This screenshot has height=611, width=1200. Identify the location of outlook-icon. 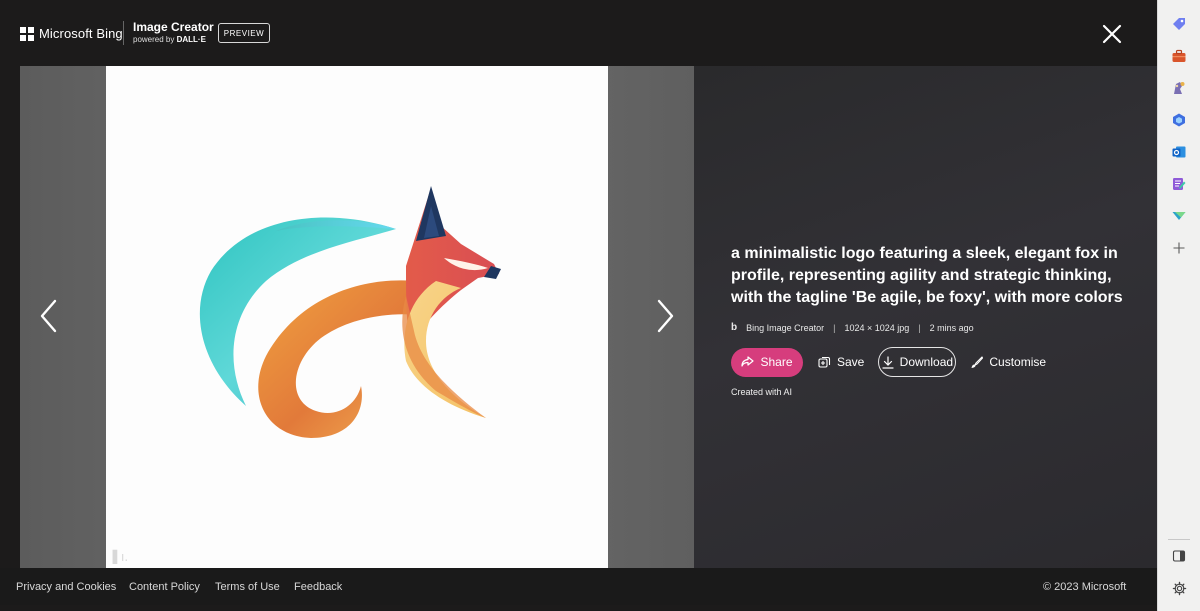
(1179, 152).